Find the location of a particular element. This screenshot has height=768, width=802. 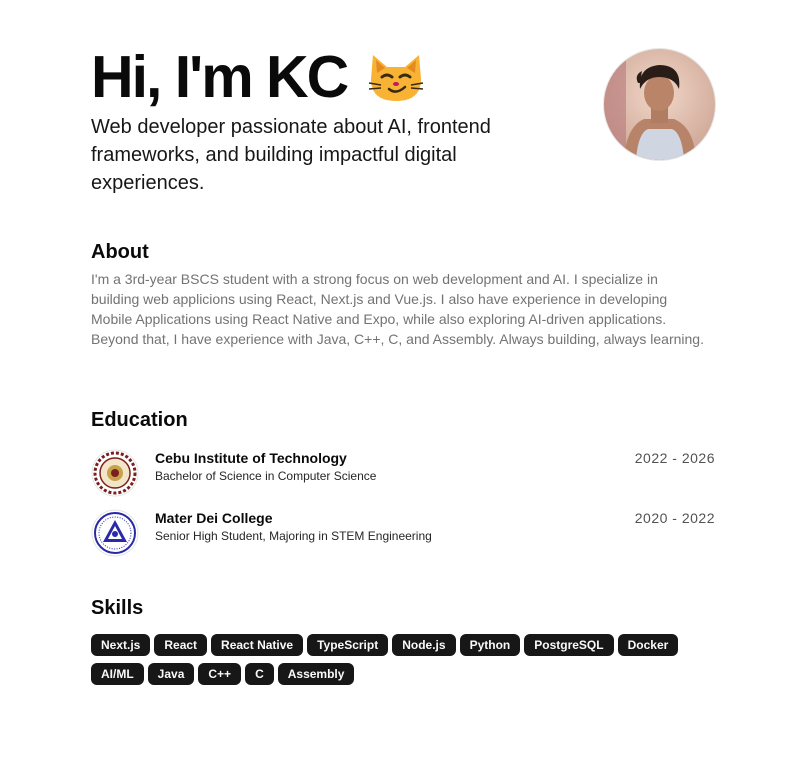

skill-badge: Docker is located at coordinates (648, 645).